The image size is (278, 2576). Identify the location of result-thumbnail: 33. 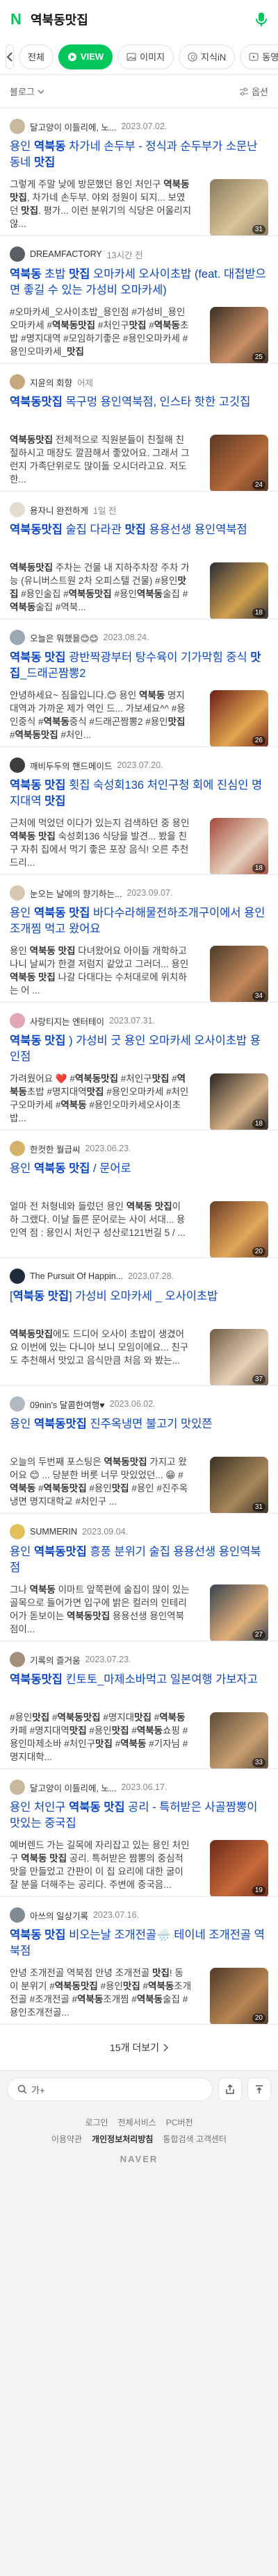
(239, 1740).